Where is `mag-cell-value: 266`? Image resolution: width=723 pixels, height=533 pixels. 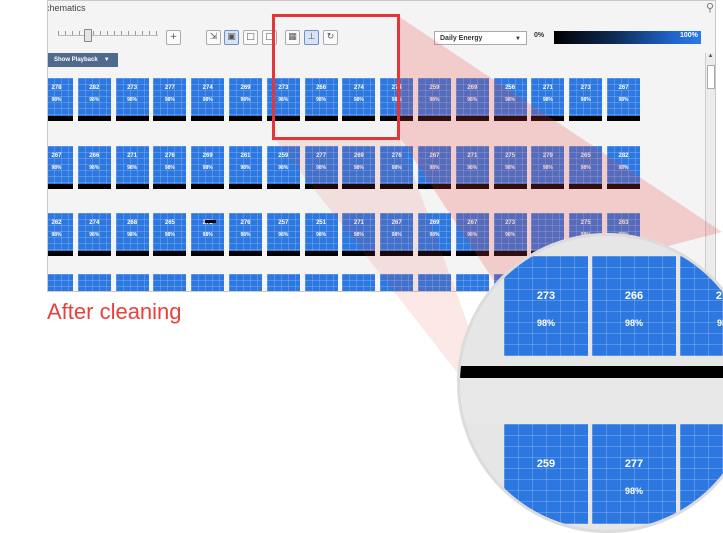
mag-cell-value: 266 is located at coordinates (634, 296).